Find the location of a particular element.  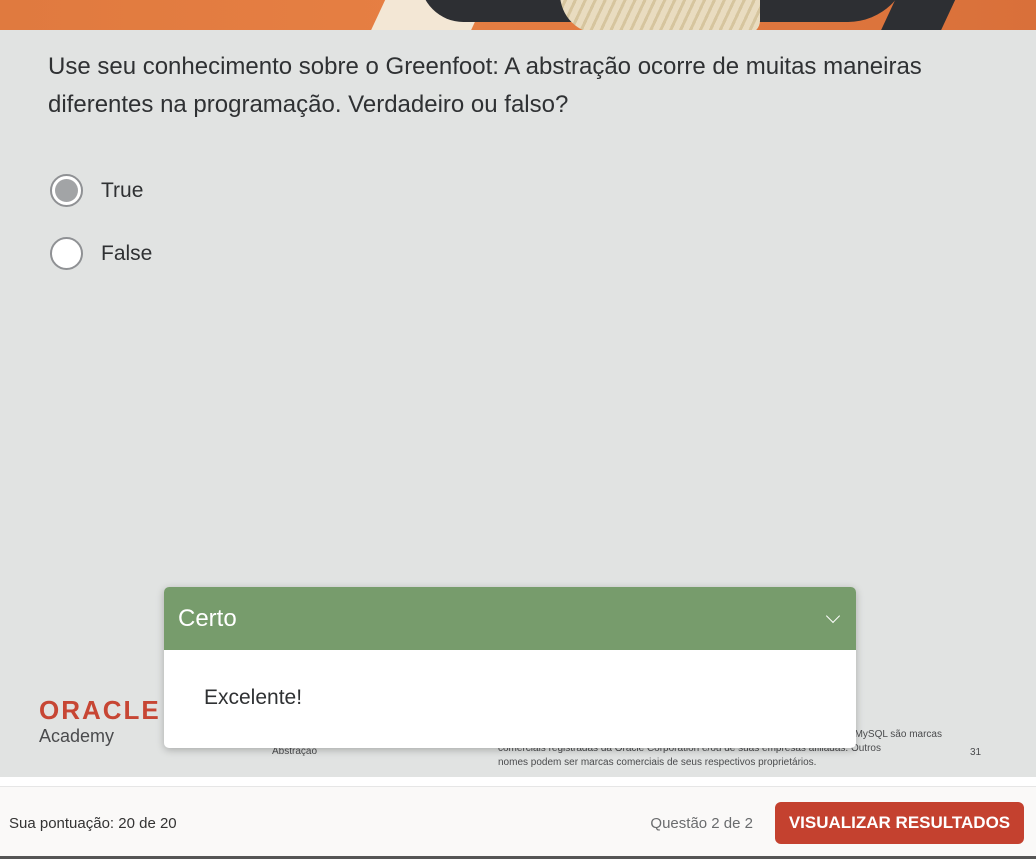

decorative-banner is located at coordinates (518, 15).